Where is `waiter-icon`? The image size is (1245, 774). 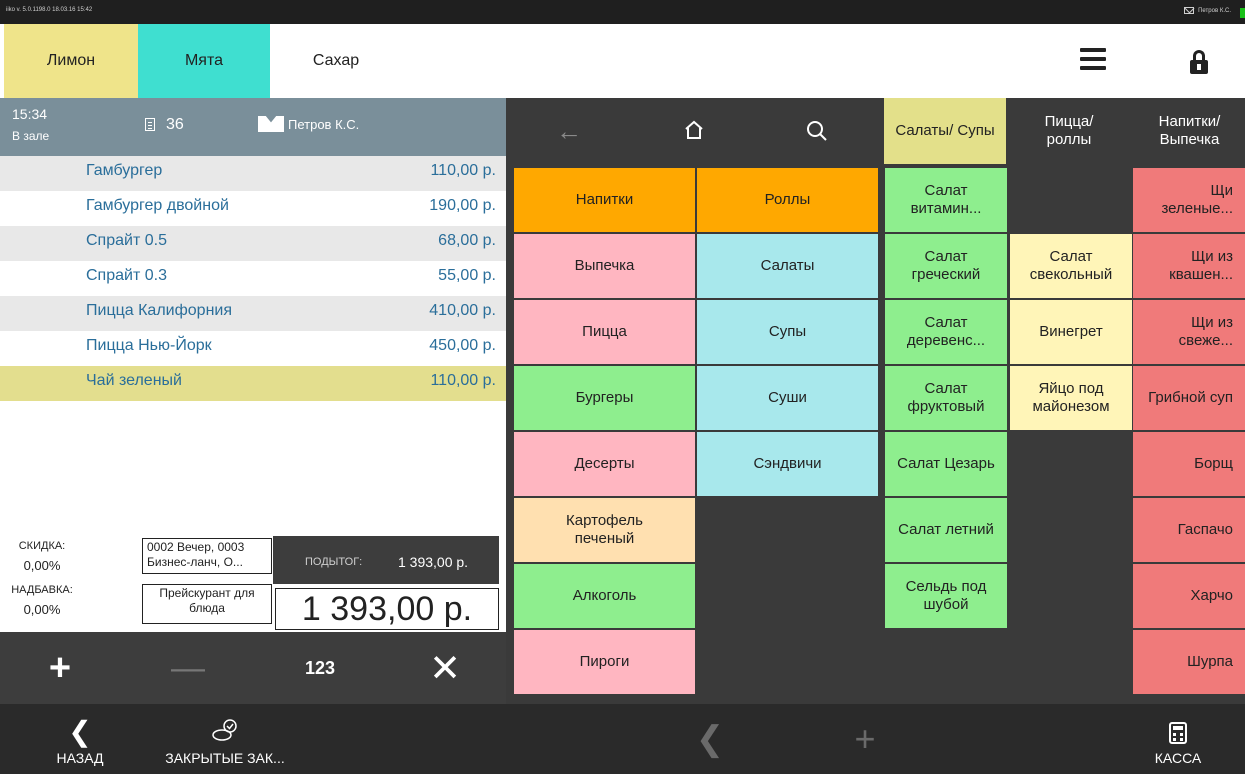 waiter-icon is located at coordinates (271, 124).